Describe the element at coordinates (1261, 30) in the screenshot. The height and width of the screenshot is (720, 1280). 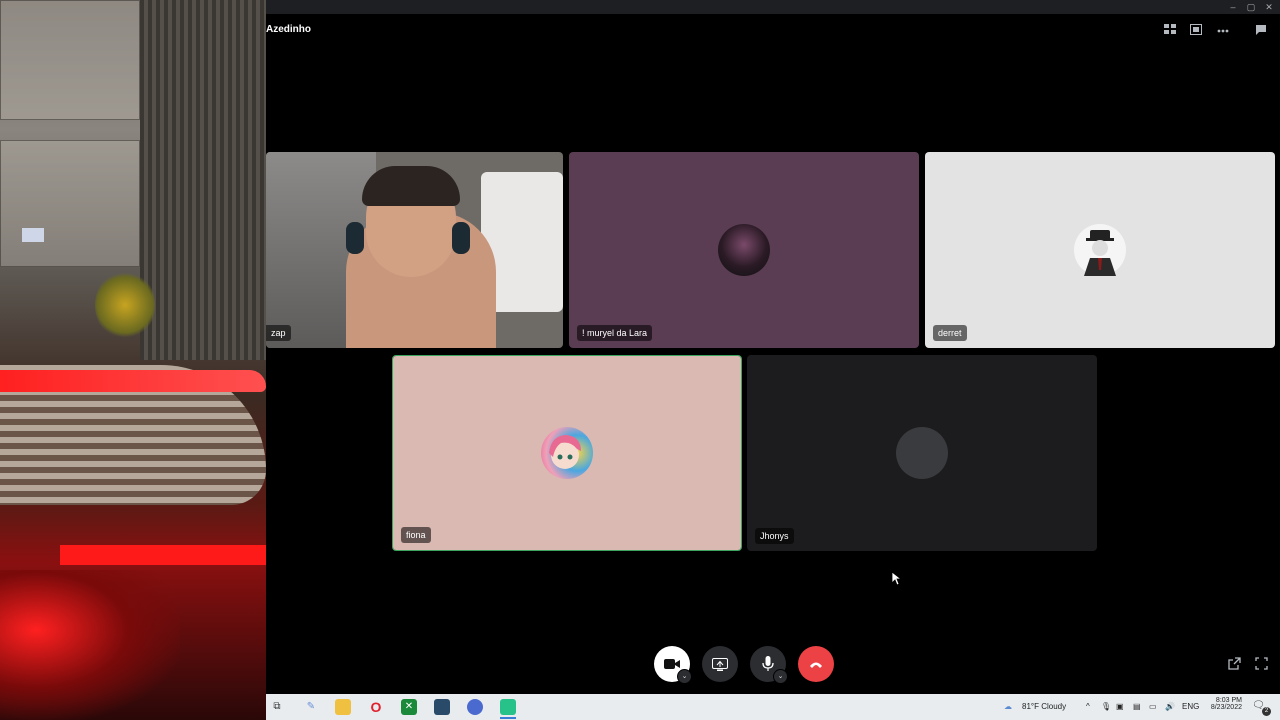
I see `chat-icon` at that location.